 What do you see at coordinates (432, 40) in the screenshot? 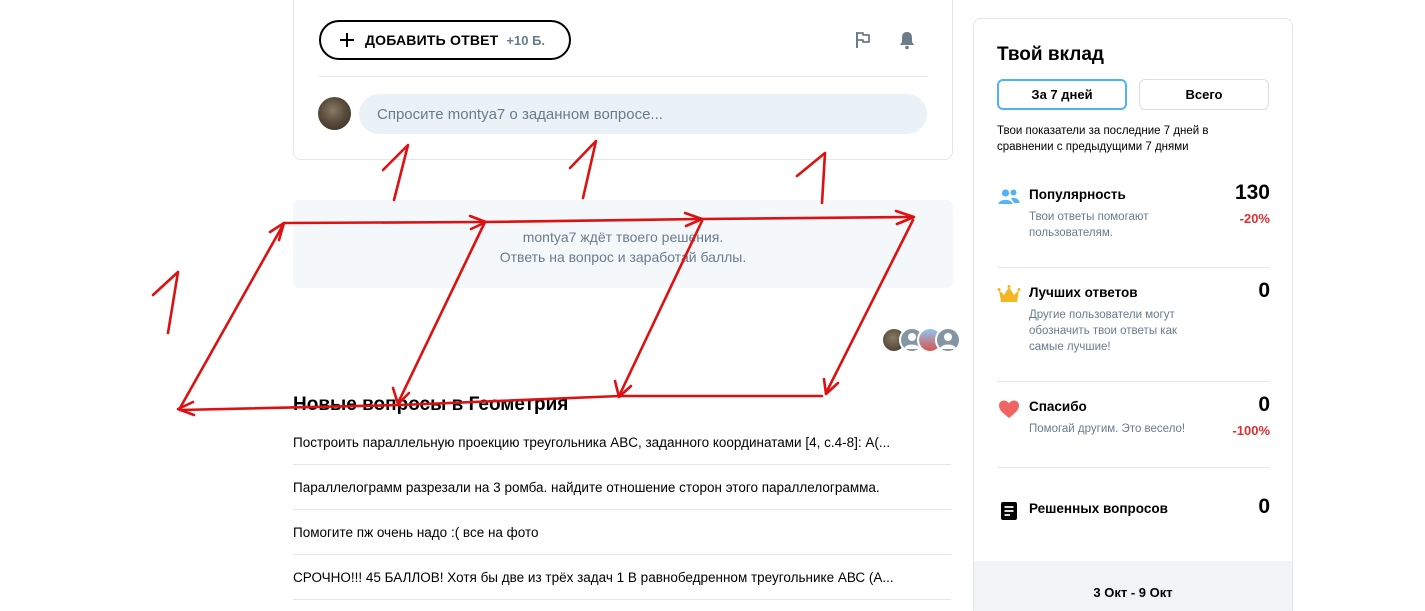
I see `add-answer-label: ДОБАВИТЬ ОТВЕТ` at bounding box center [432, 40].